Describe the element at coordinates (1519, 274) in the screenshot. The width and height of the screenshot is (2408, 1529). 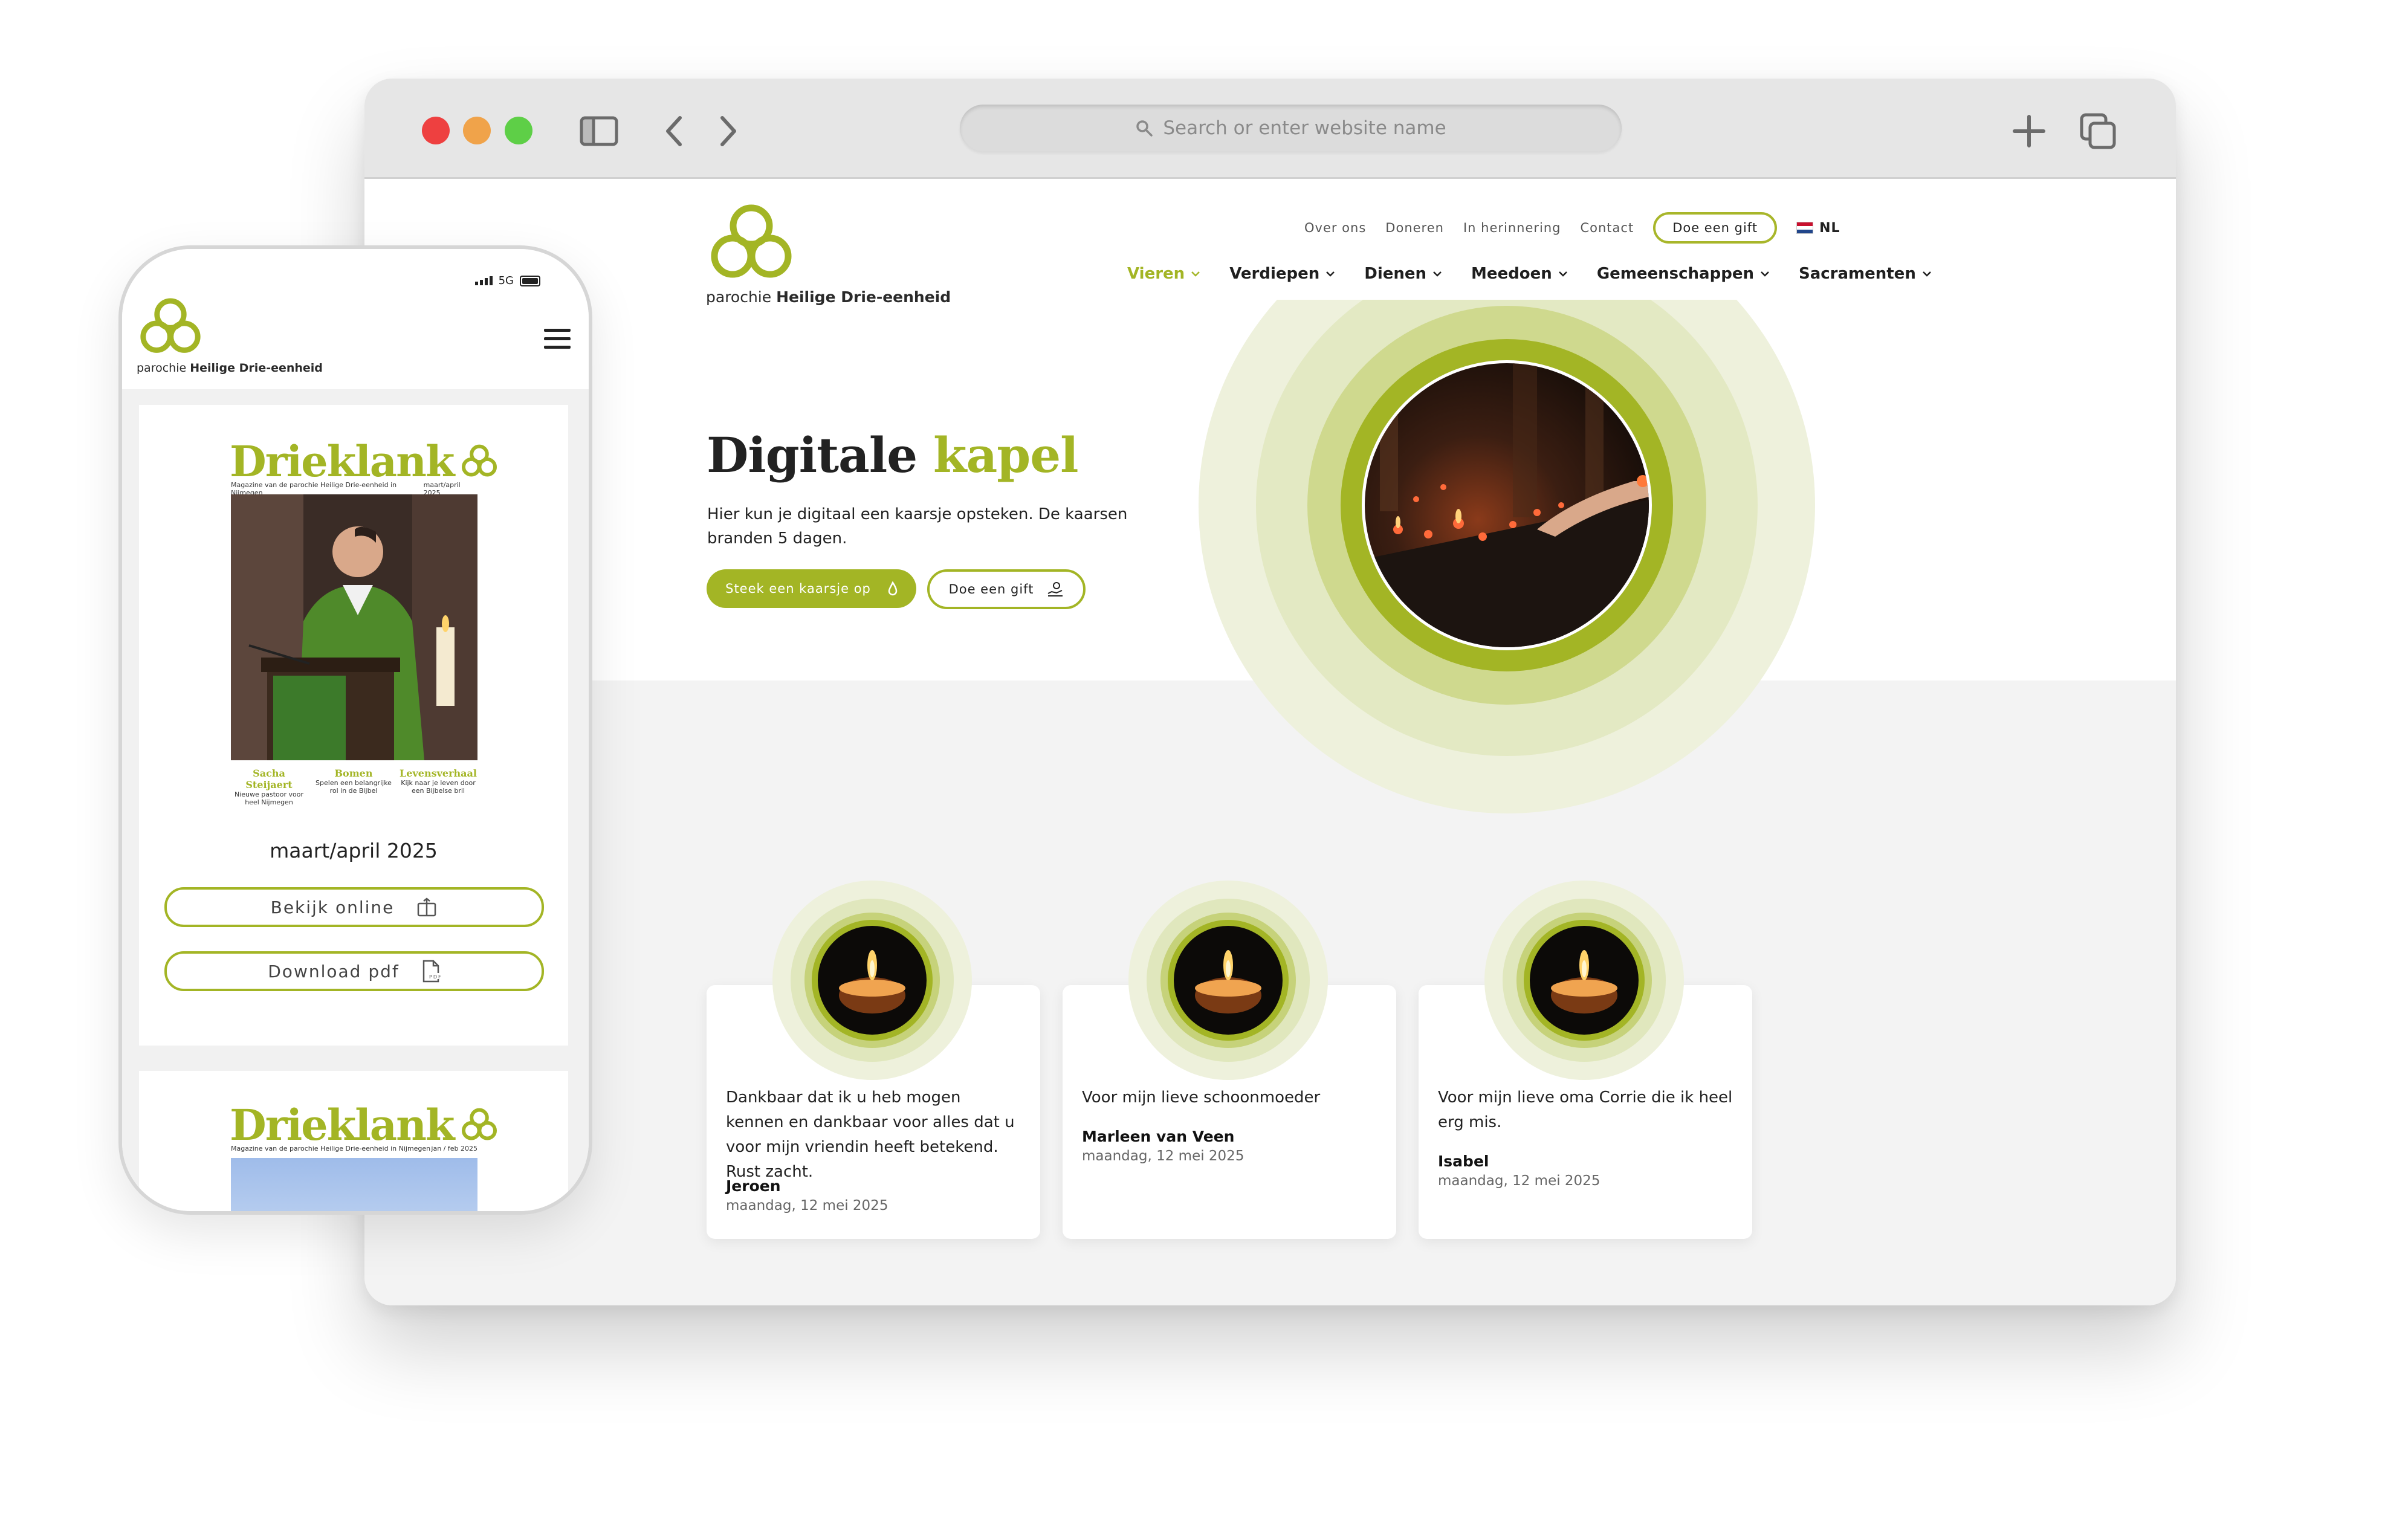
I see `nav-item-meedoen: Meedoen` at that location.